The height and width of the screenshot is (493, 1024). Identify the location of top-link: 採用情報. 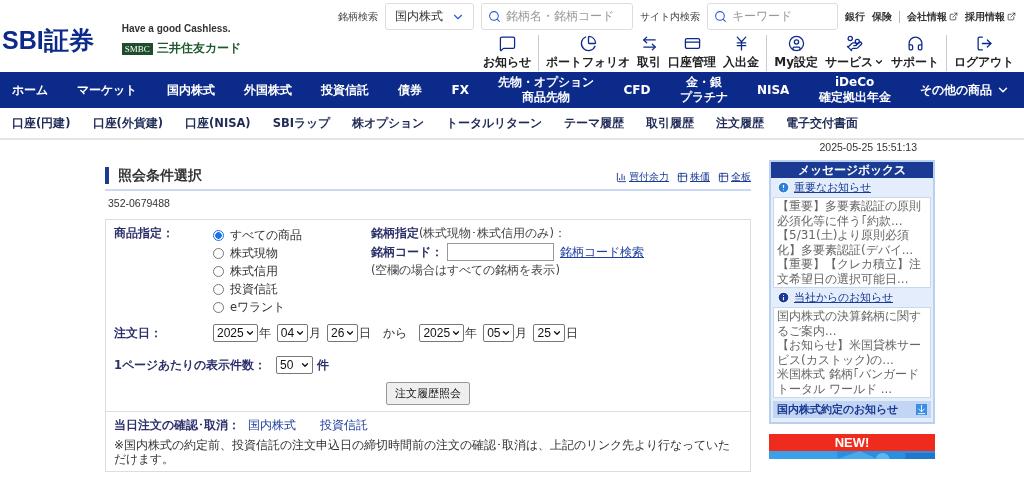
(990, 16).